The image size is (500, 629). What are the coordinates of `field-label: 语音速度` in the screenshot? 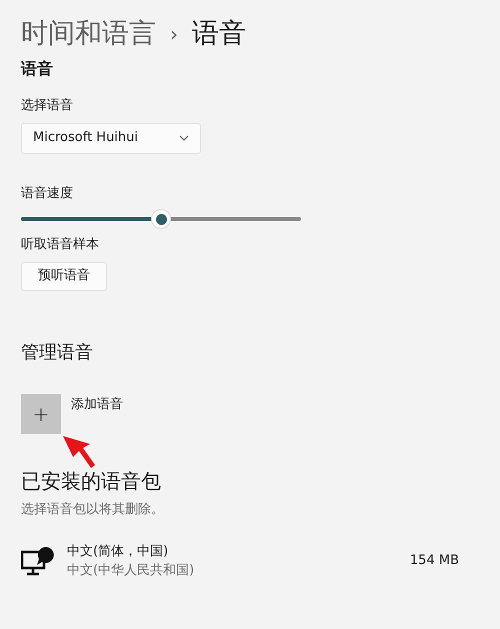 It's located at (47, 193).